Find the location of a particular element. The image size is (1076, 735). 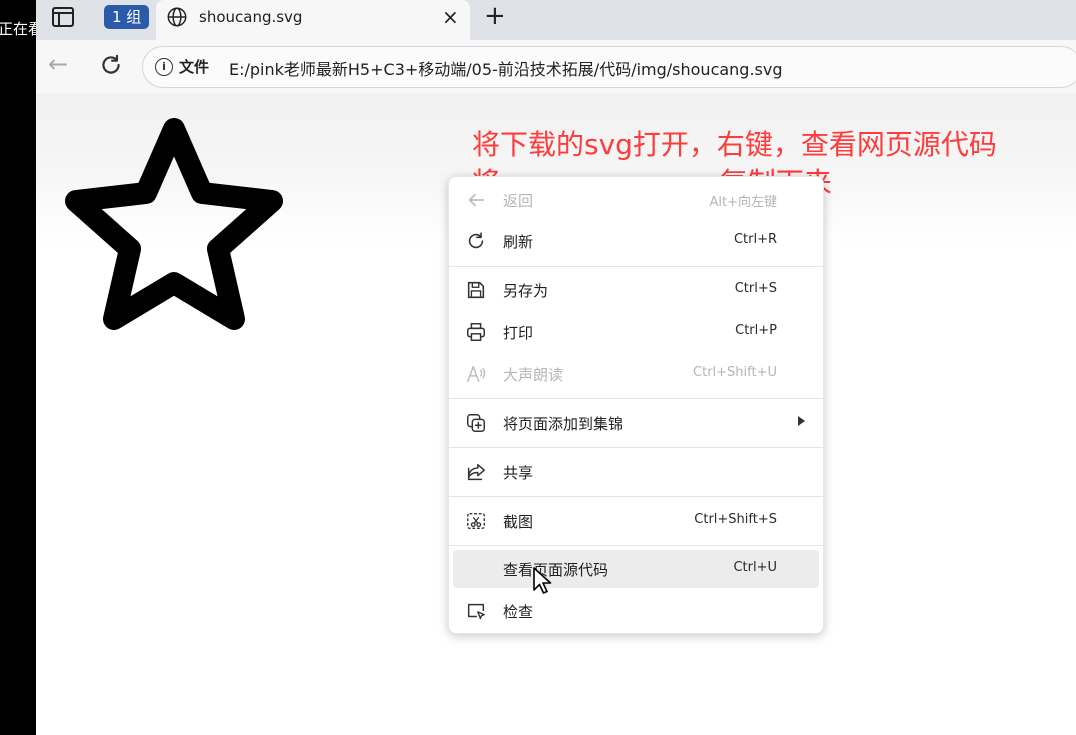

left-black-strip: 正在看 is located at coordinates (18, 367).